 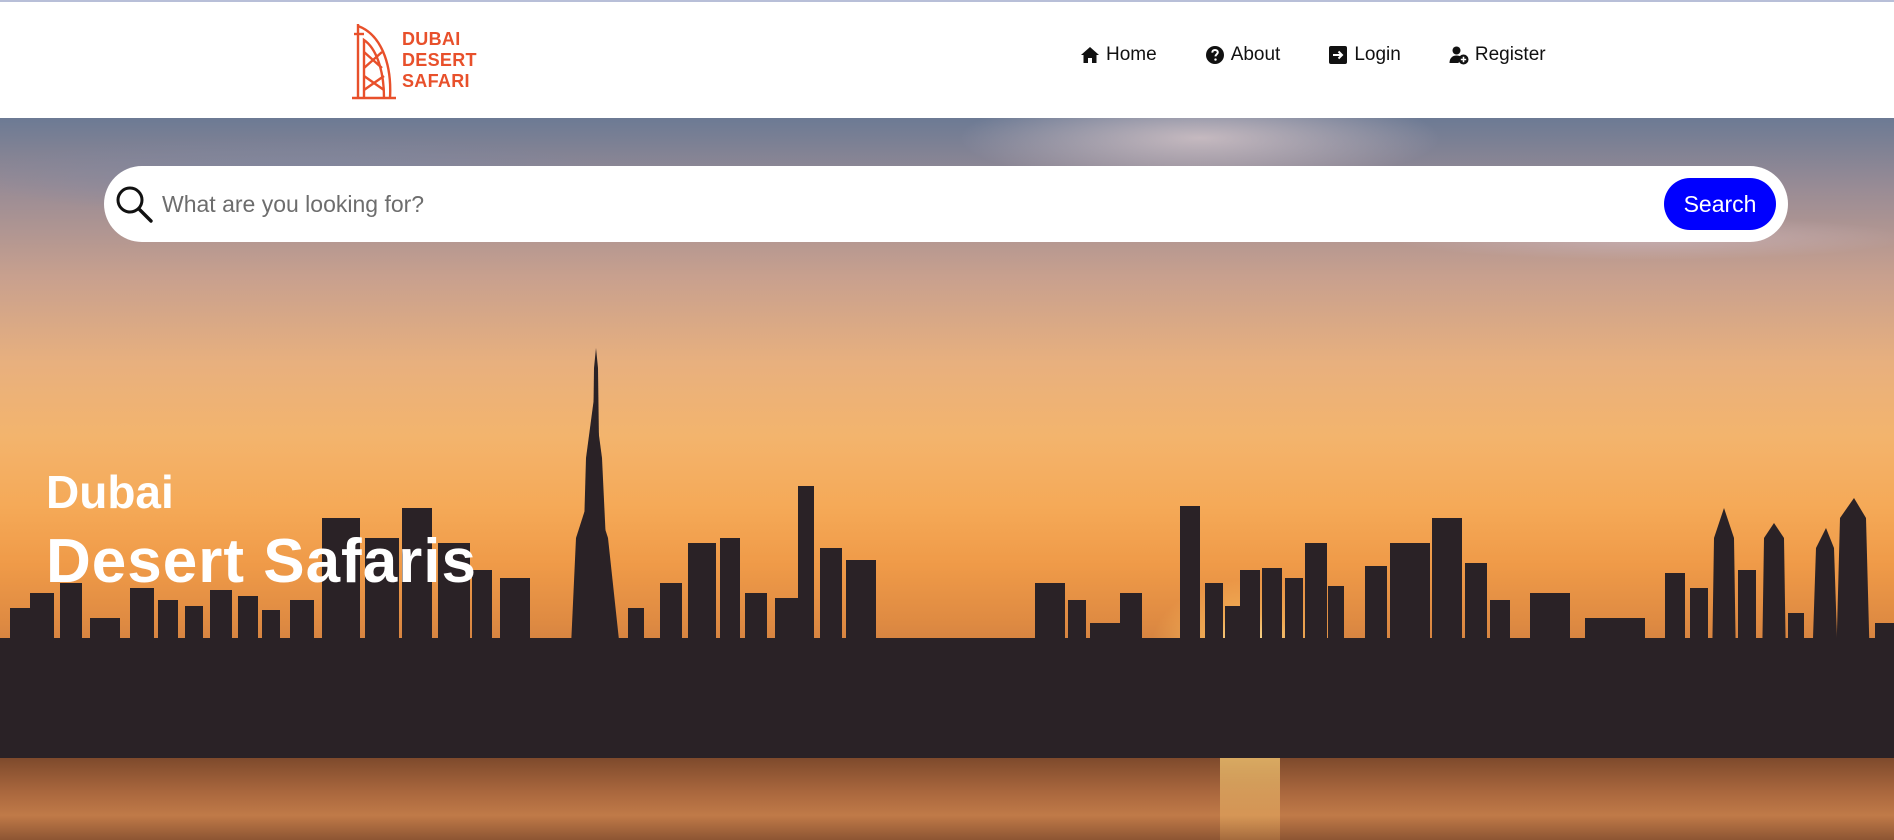 What do you see at coordinates (1090, 55) in the screenshot?
I see `home-icon` at bounding box center [1090, 55].